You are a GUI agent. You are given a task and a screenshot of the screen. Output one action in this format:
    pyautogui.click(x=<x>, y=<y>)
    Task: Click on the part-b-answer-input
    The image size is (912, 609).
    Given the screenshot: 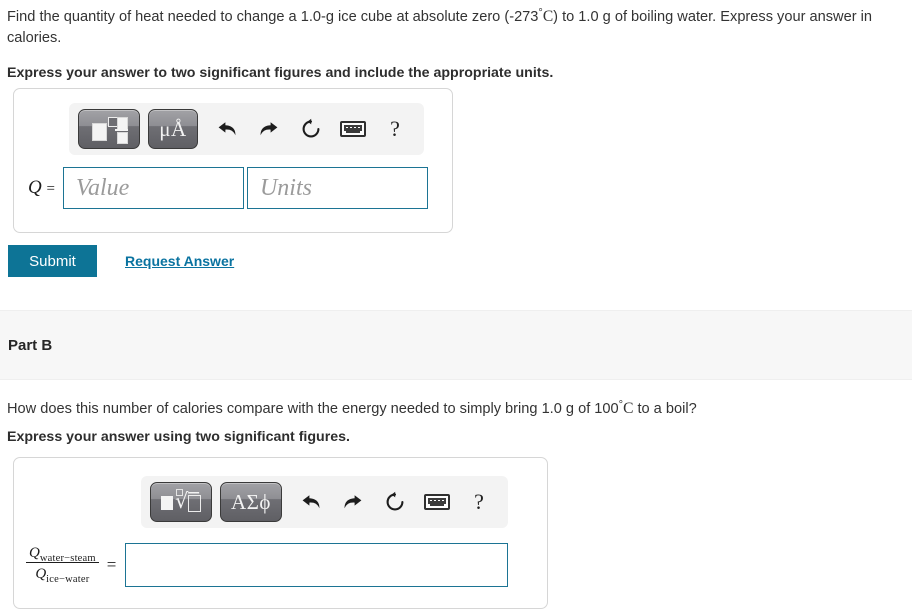 What is the action you would take?
    pyautogui.click(x=317, y=565)
    